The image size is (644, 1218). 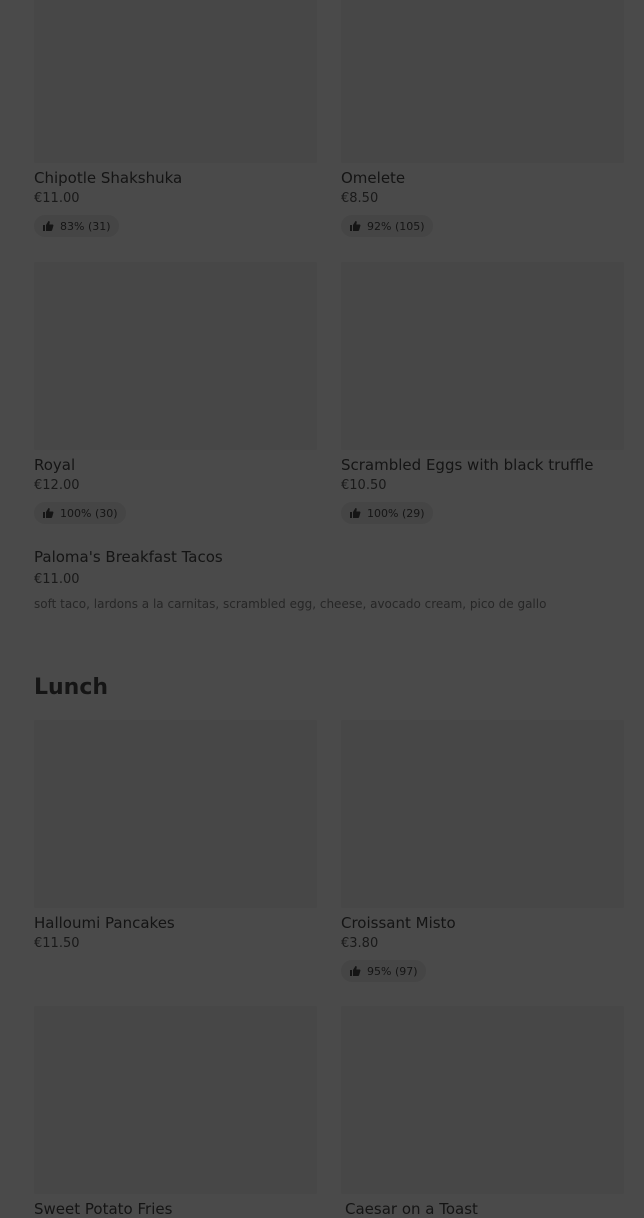 What do you see at coordinates (396, 226) in the screenshot?
I see `rating-text: 92% (105)` at bounding box center [396, 226].